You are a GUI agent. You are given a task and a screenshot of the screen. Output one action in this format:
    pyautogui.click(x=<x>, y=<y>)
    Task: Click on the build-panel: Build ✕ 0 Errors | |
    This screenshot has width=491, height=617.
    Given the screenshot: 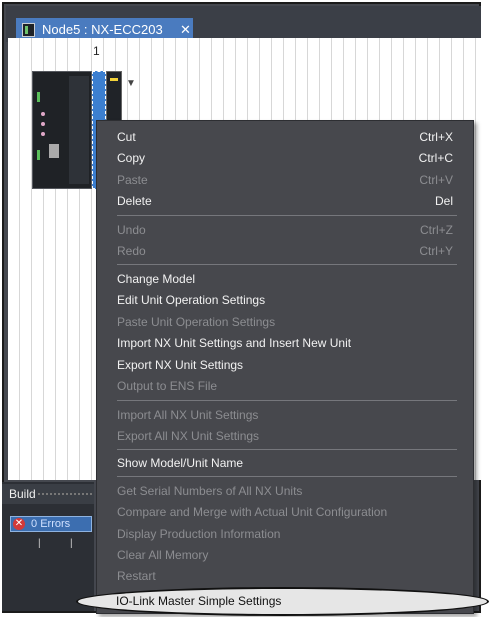 What is the action you would take?
    pyautogui.click(x=48, y=546)
    